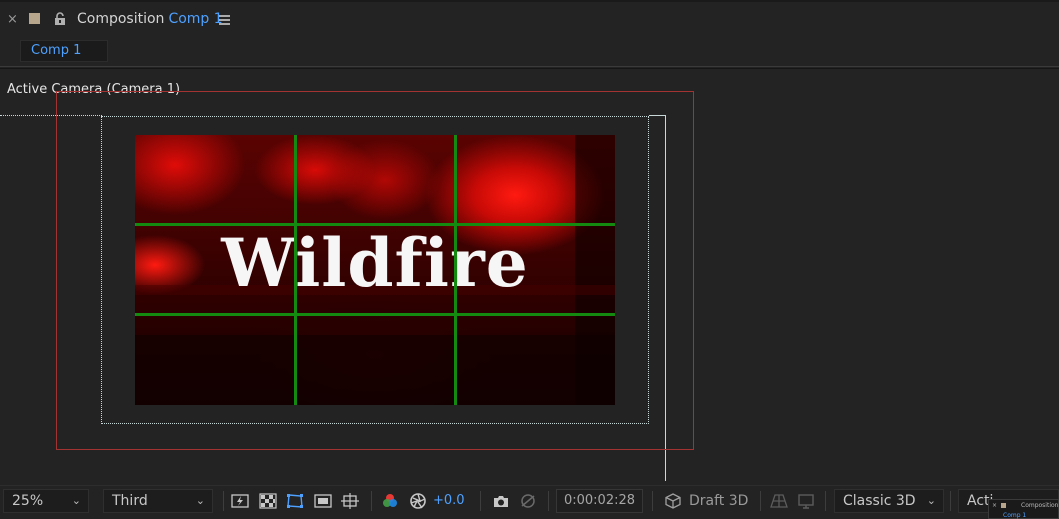 This screenshot has width=1059, height=519. Describe the element at coordinates (46, 501) in the screenshot. I see `zoom-dropdown: 25% ⌄` at that location.